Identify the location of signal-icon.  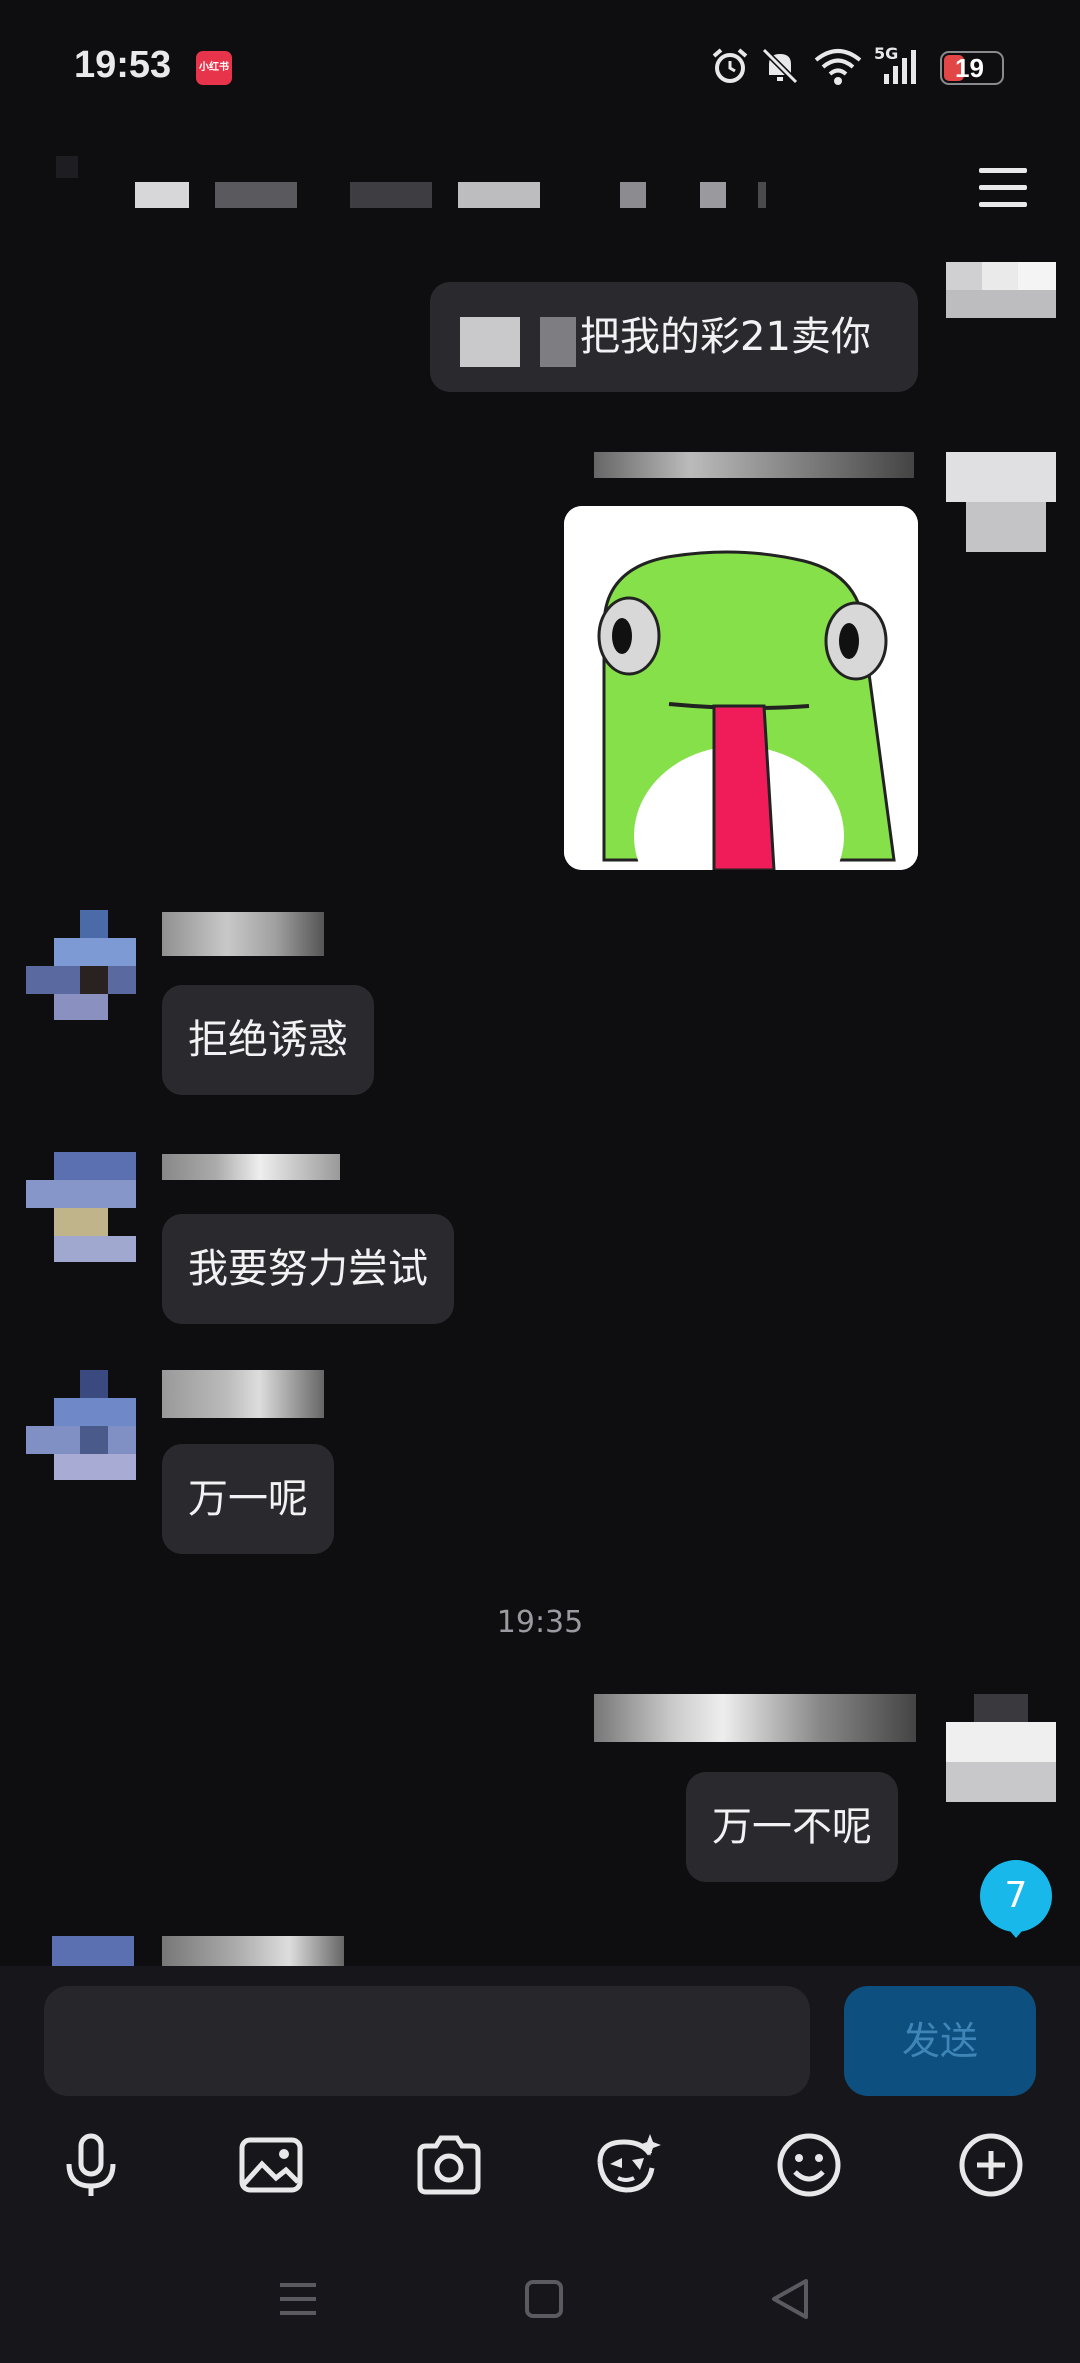
(900, 67).